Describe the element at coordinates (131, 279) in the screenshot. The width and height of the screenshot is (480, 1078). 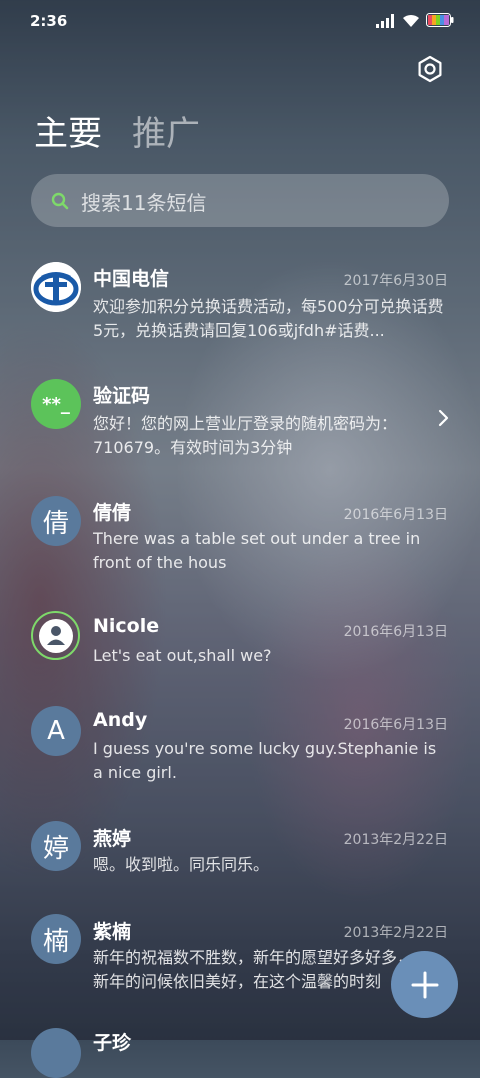
I see `contact-name: 中国电信` at that location.